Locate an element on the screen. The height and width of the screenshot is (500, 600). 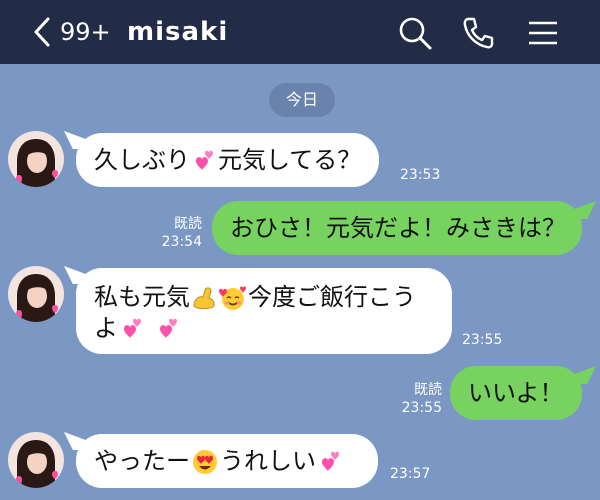
message-time: 23:57 is located at coordinates (410, 474).